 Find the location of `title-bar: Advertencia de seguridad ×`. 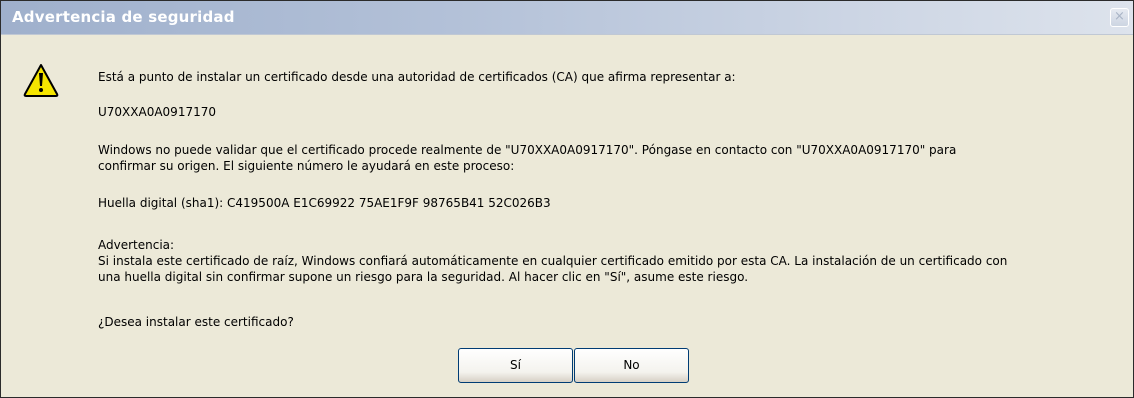

title-bar: Advertencia de seguridad × is located at coordinates (567, 18).